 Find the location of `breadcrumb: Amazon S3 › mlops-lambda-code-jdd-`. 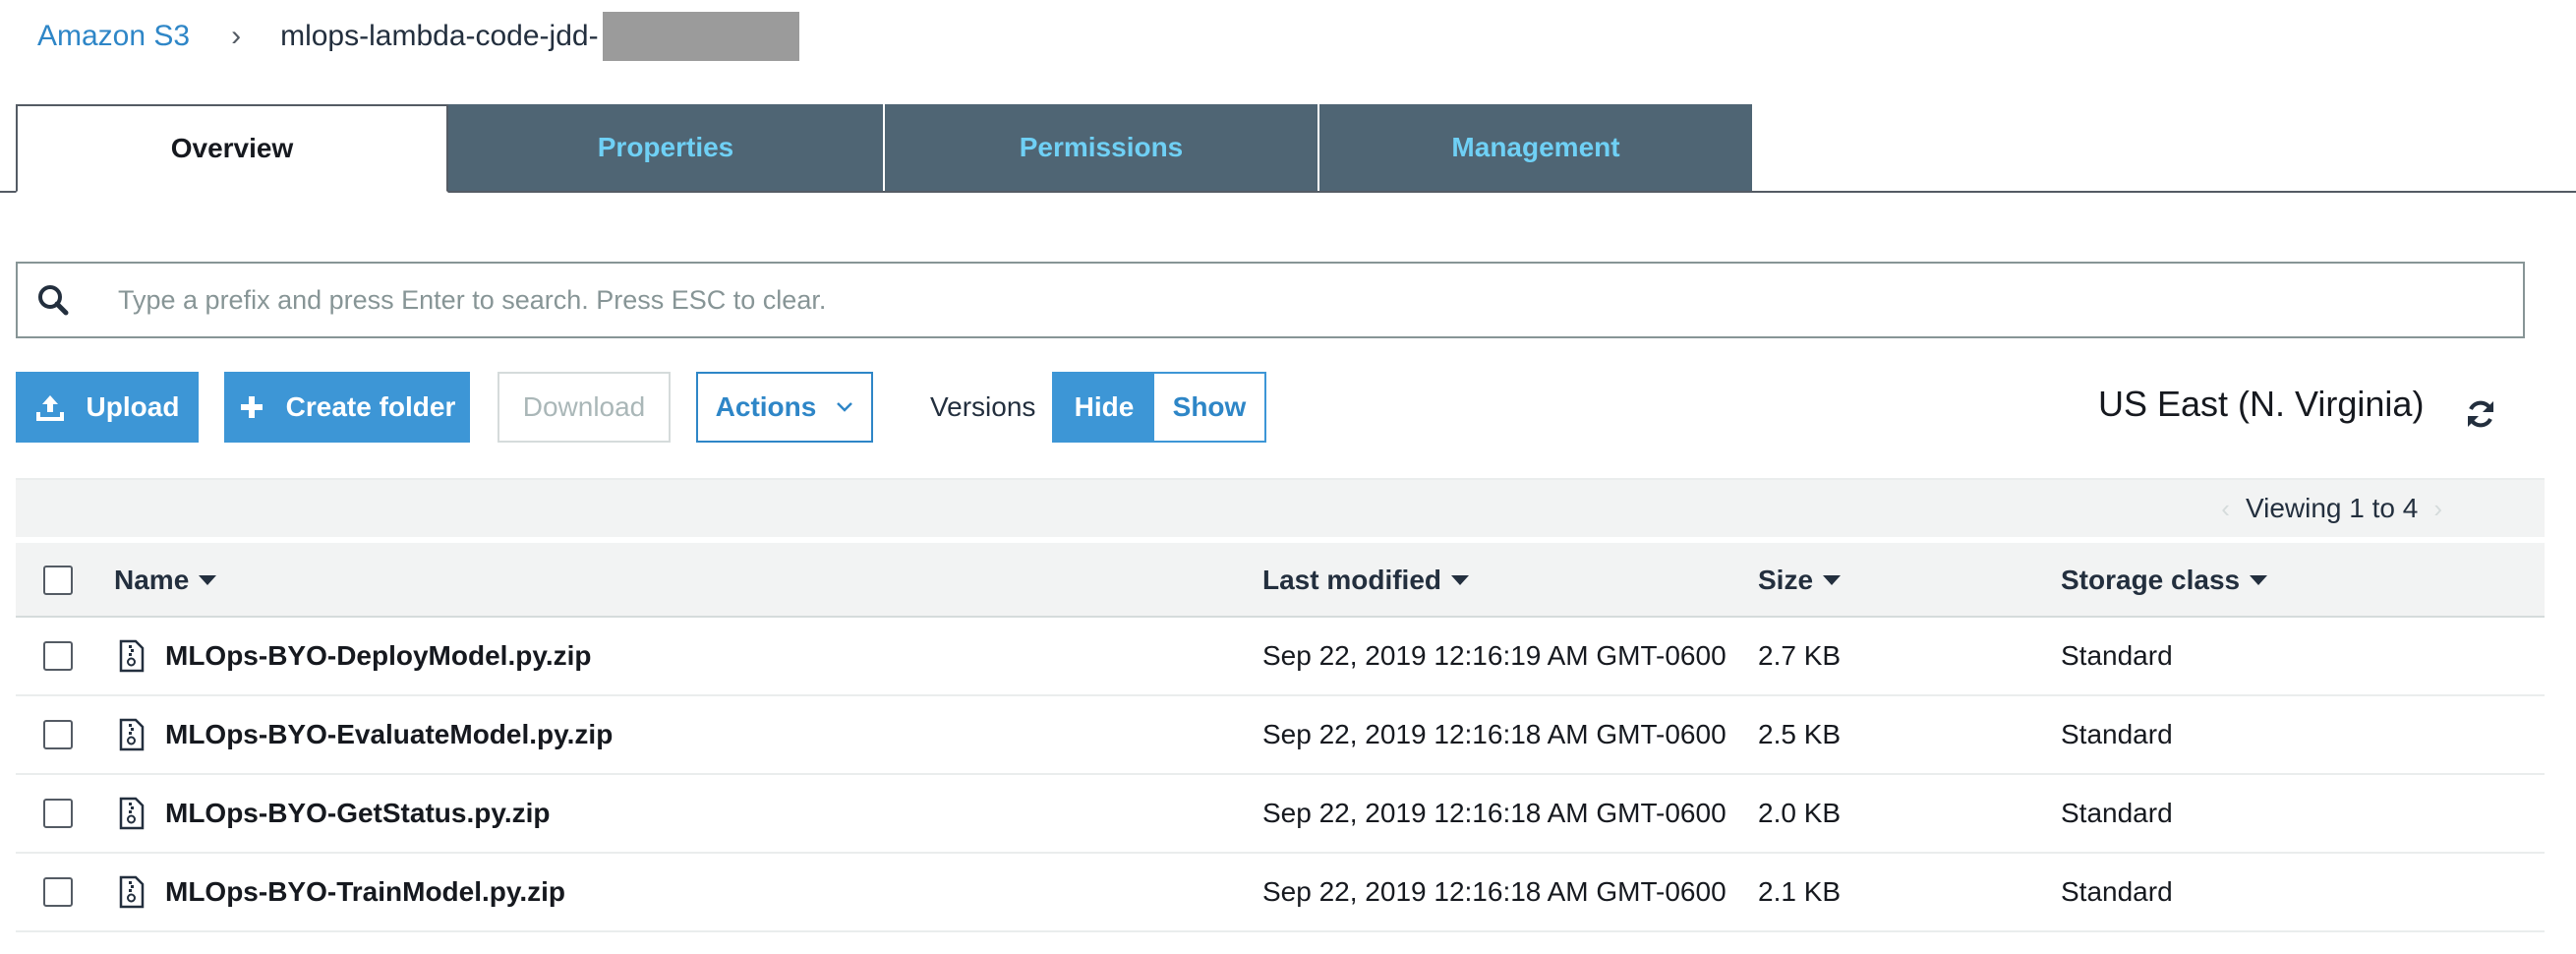

breadcrumb: Amazon S3 › mlops-lambda-code-jdd- is located at coordinates (418, 36).